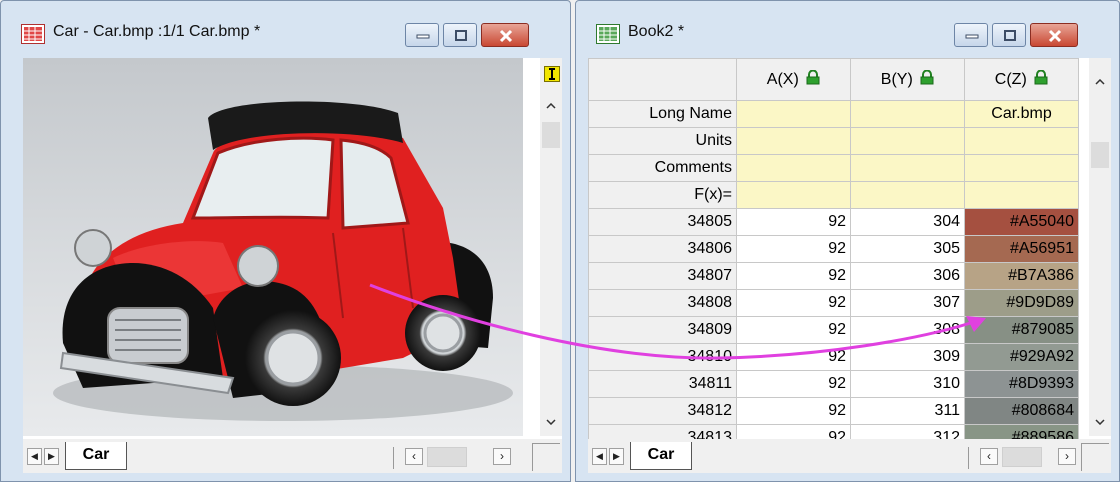  Describe the element at coordinates (1021, 276) in the screenshot. I see `cell-c: #B7A386` at that location.